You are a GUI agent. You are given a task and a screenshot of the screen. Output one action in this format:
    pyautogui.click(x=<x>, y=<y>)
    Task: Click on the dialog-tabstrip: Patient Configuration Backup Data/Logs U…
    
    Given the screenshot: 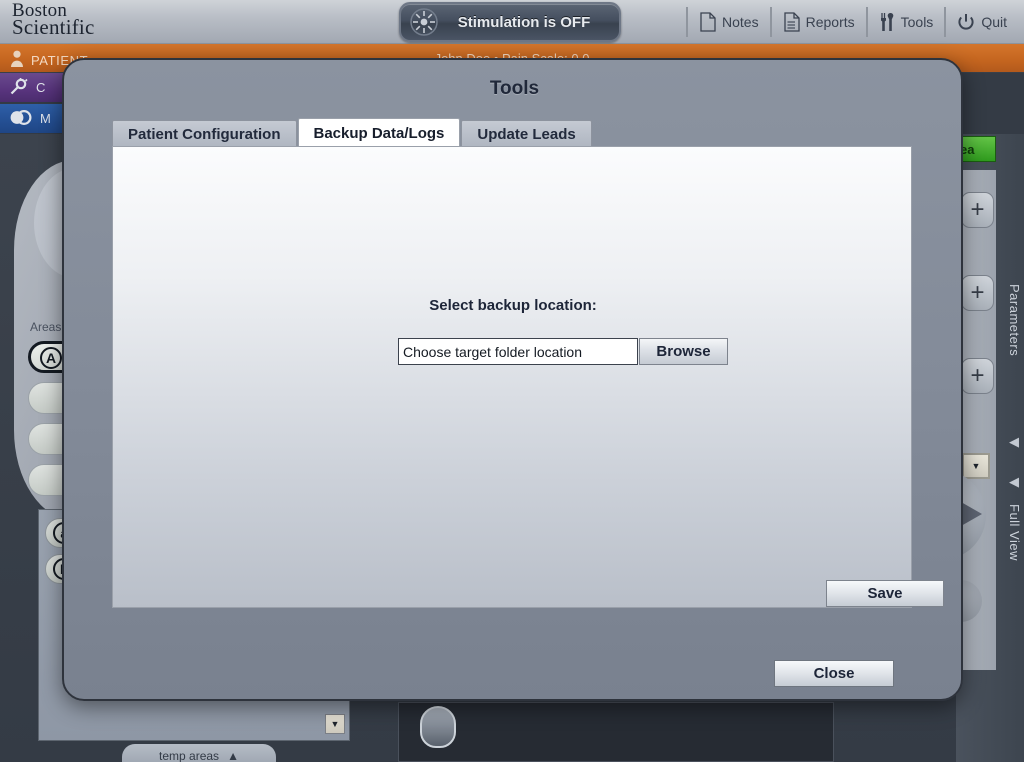 What is the action you would take?
    pyautogui.click(x=352, y=133)
    